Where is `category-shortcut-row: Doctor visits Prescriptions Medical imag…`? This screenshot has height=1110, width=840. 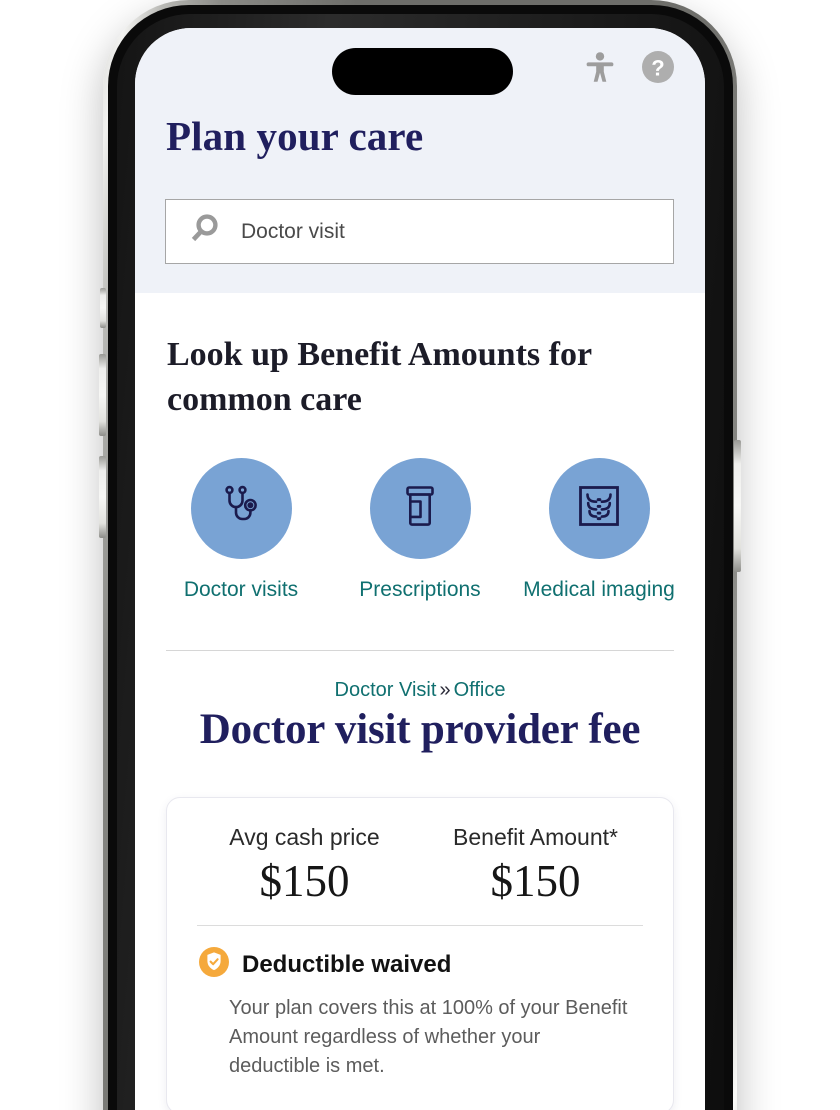
category-shortcut-row: Doctor visits Prescriptions Medical imag… is located at coordinates (420, 530).